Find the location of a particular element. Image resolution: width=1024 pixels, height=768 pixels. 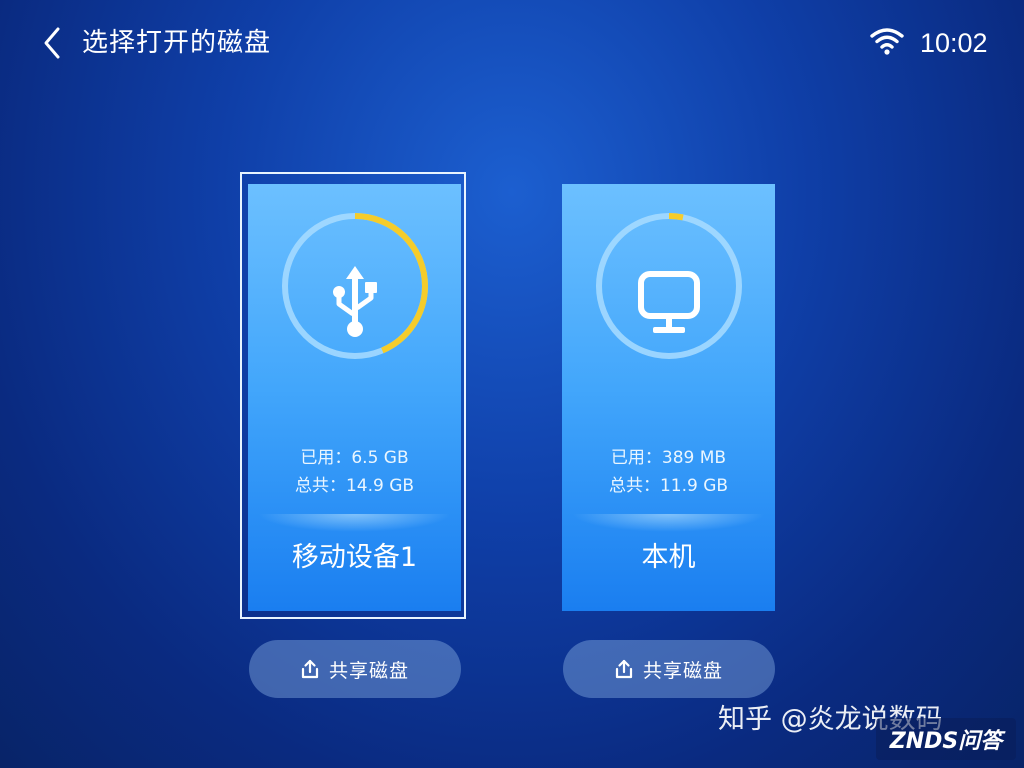

total-space-label: 总共：14.9 GB is located at coordinates (354, 486).